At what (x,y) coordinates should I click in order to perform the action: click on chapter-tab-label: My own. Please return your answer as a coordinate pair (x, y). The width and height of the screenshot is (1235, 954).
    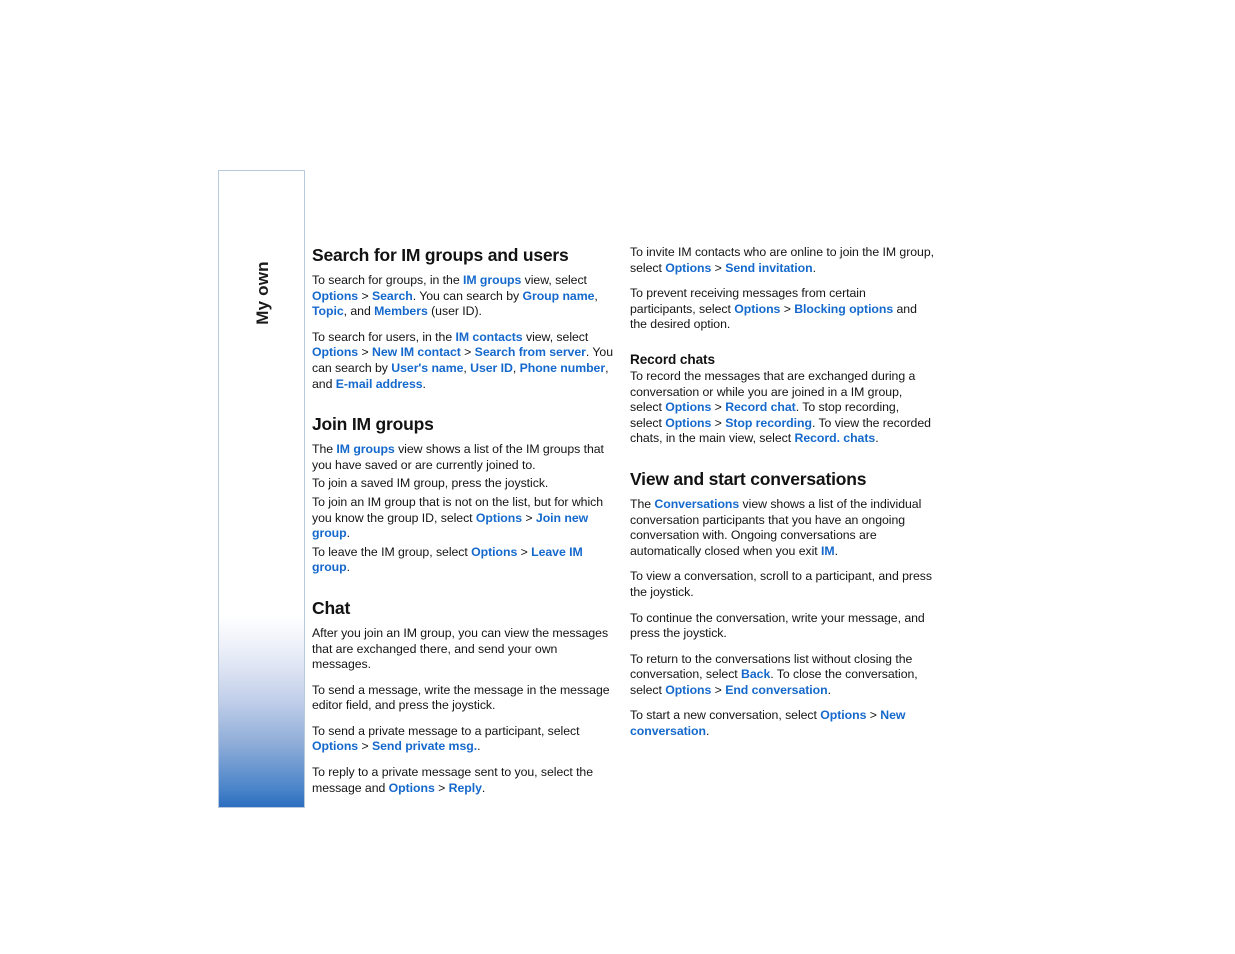
    Looking at the image, I should click on (262, 293).